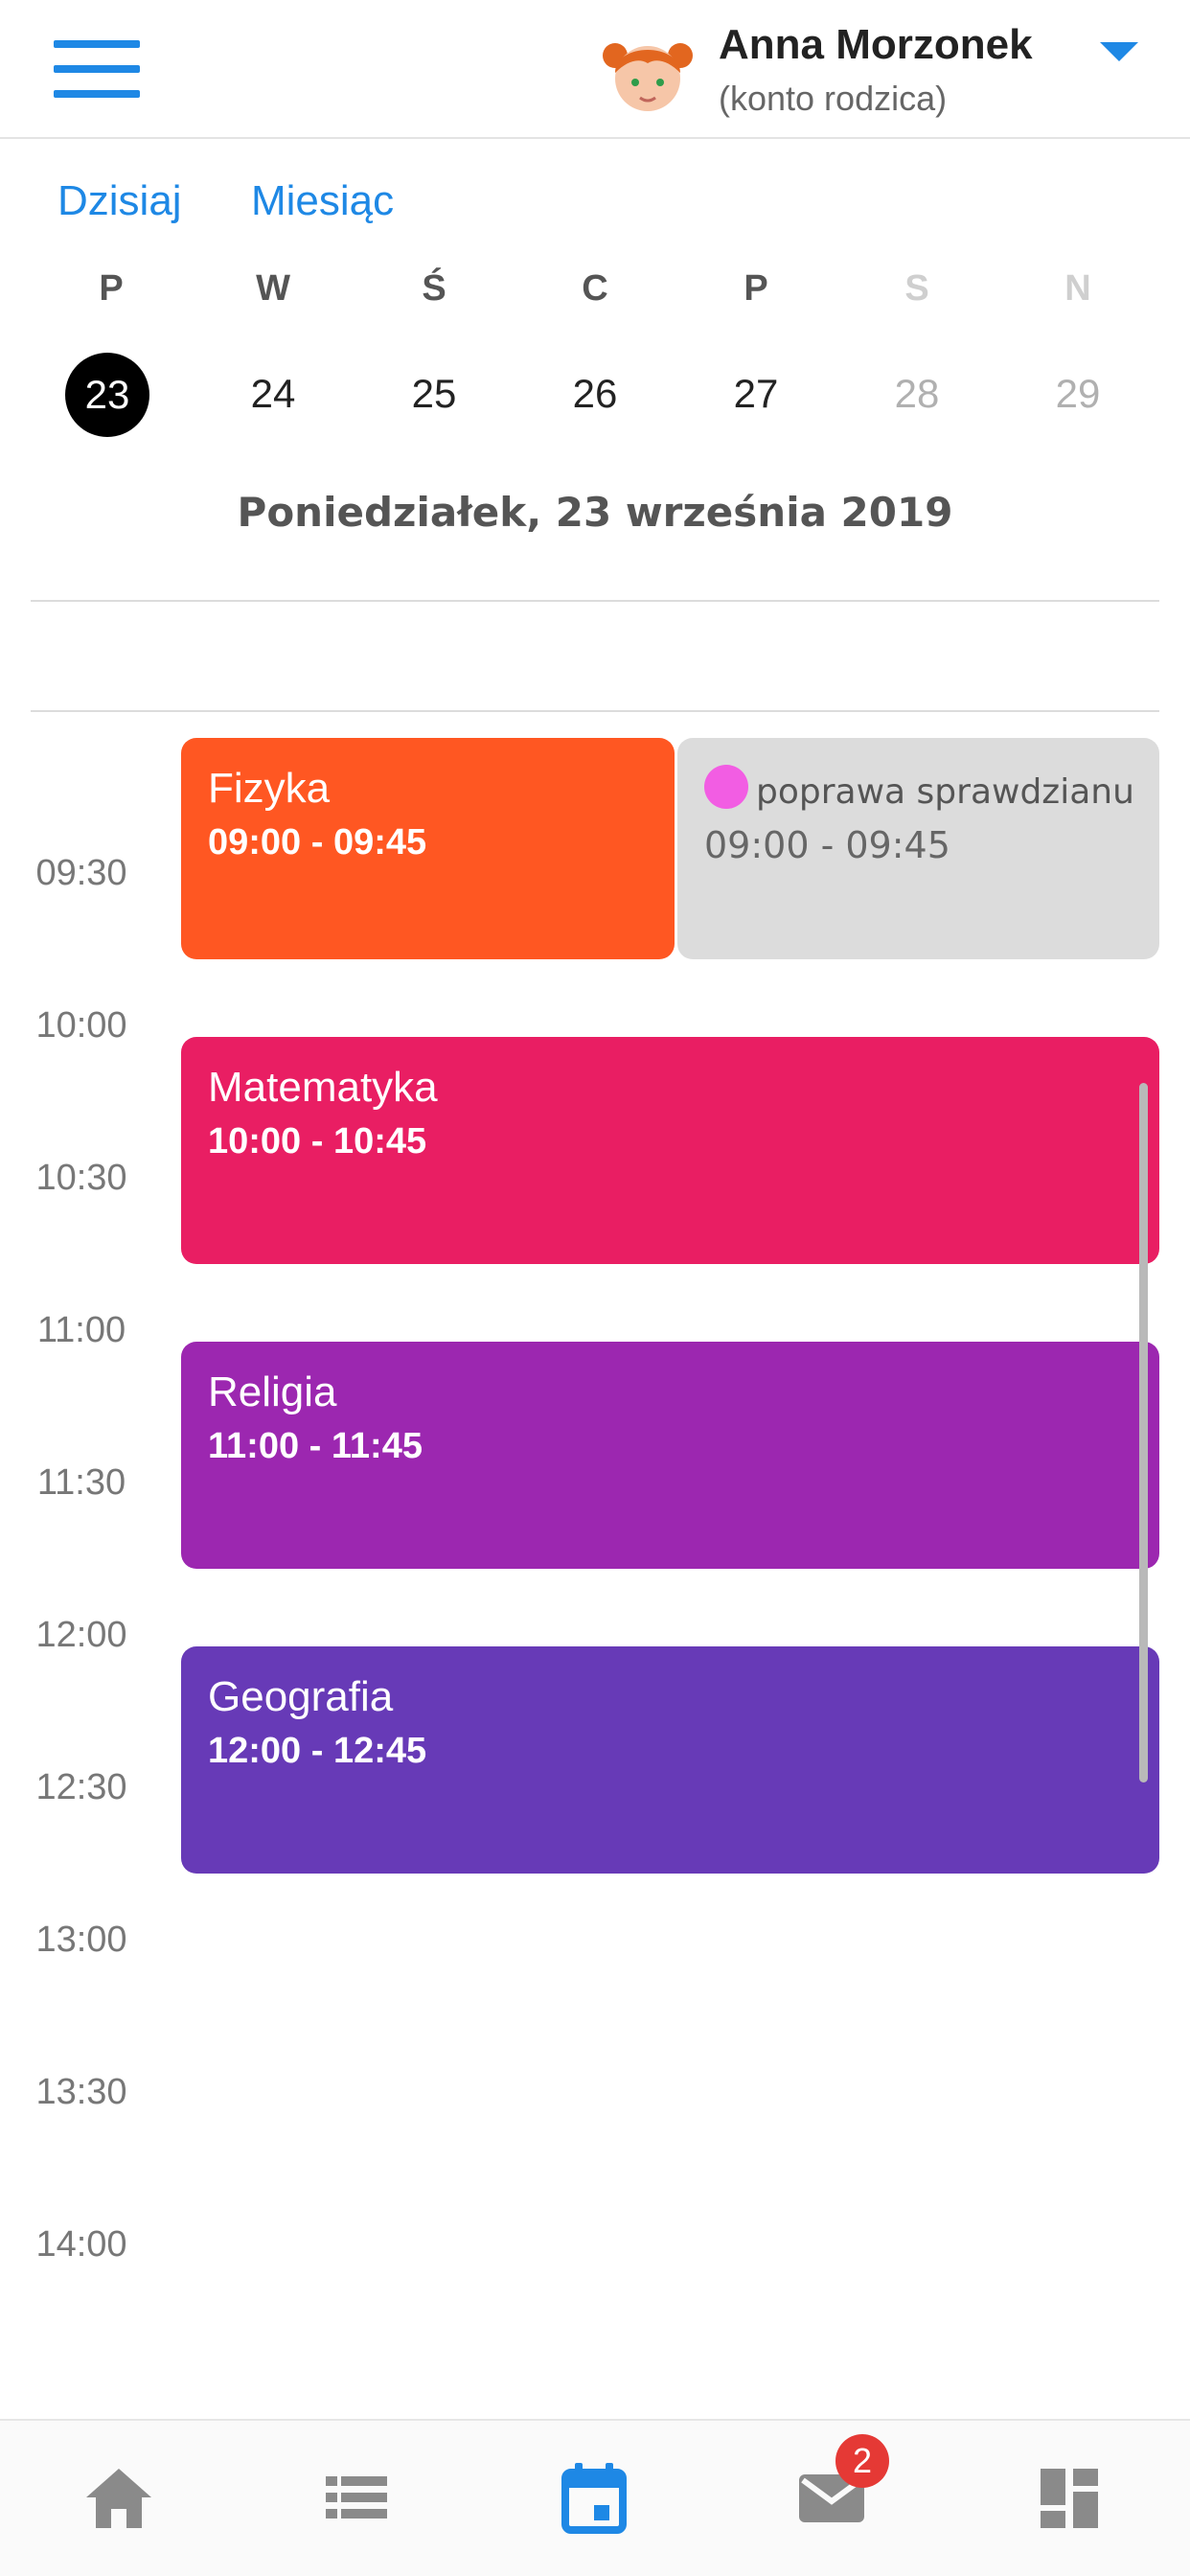 This screenshot has width=1190, height=2576. What do you see at coordinates (97, 69) in the screenshot?
I see `hamburger-menu-icon` at bounding box center [97, 69].